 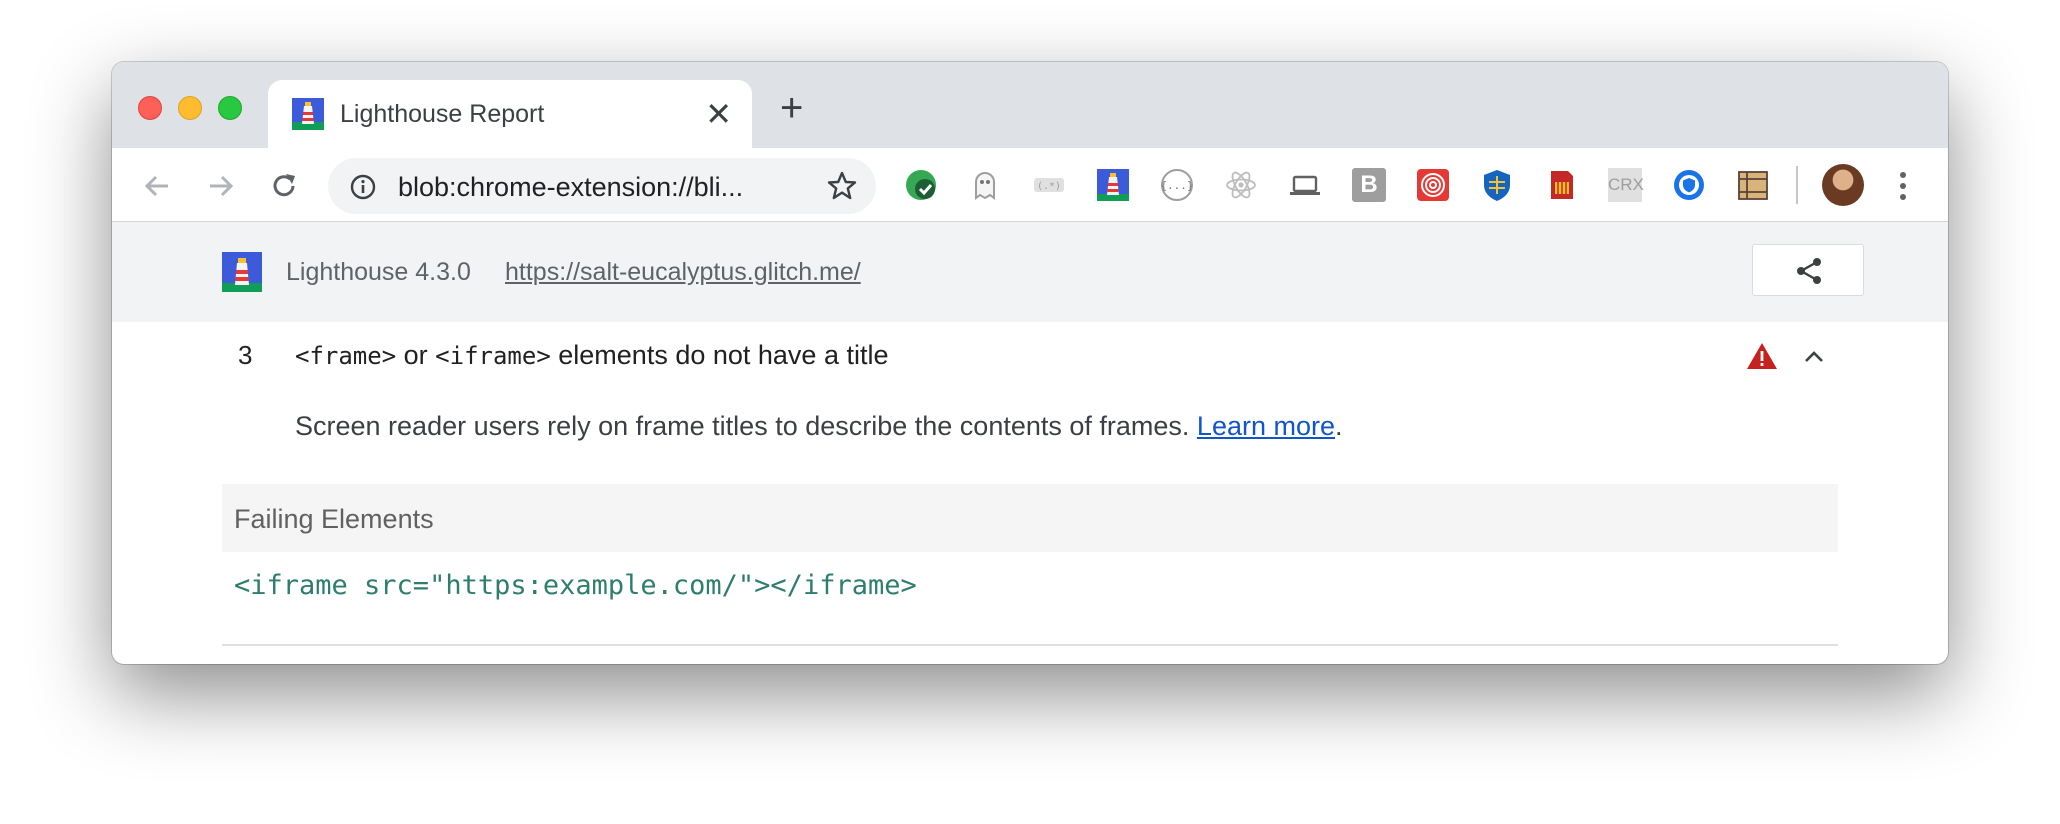 What do you see at coordinates (158, 186) in the screenshot?
I see `back-icon` at bounding box center [158, 186].